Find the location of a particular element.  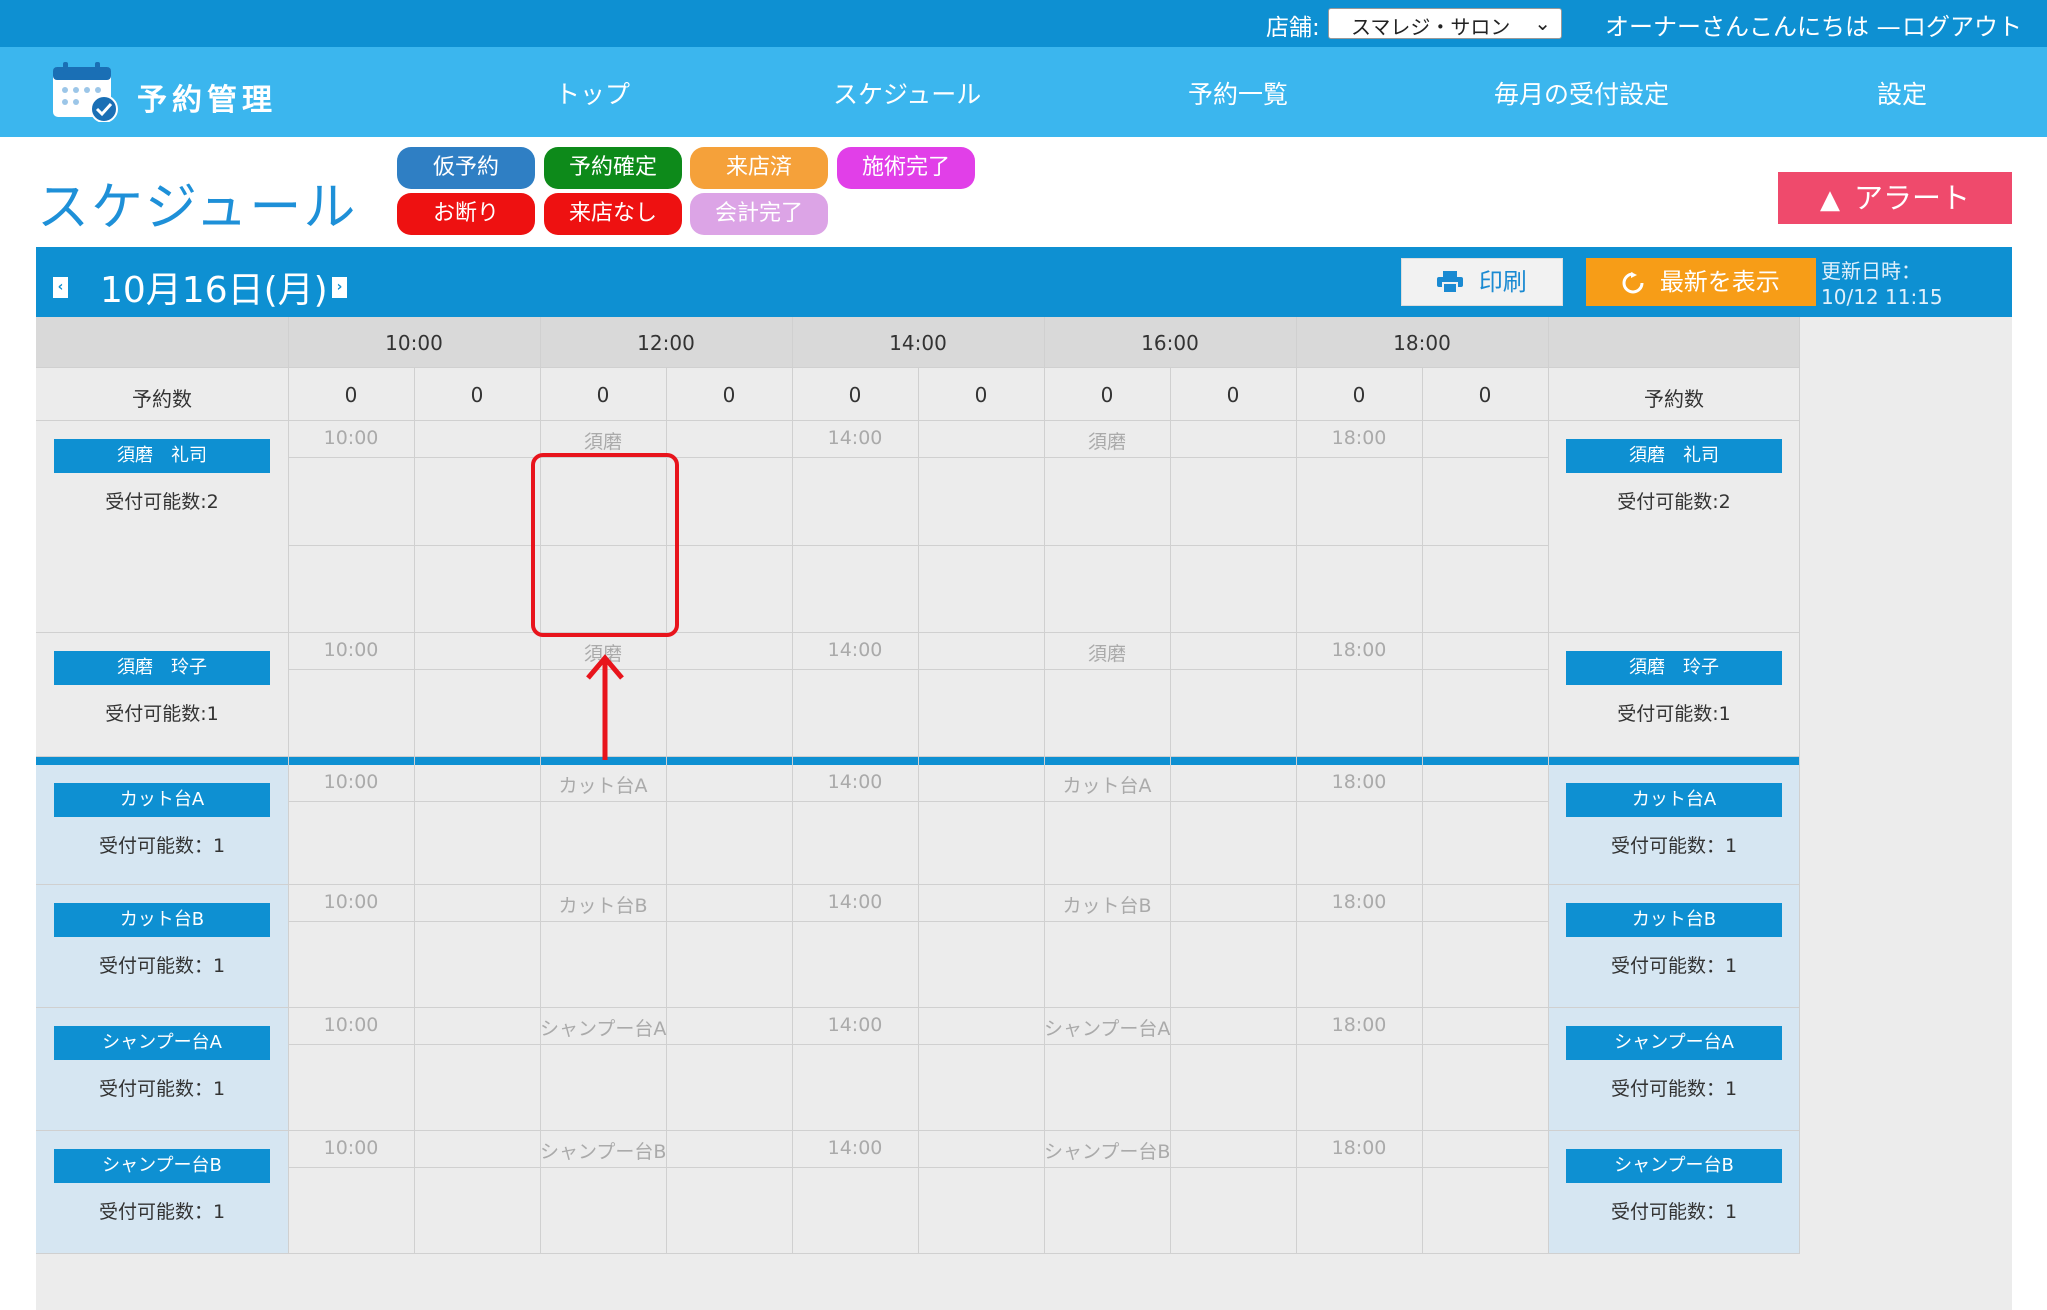

updated-value: 10/12 11:15 is located at coordinates (1882, 297).